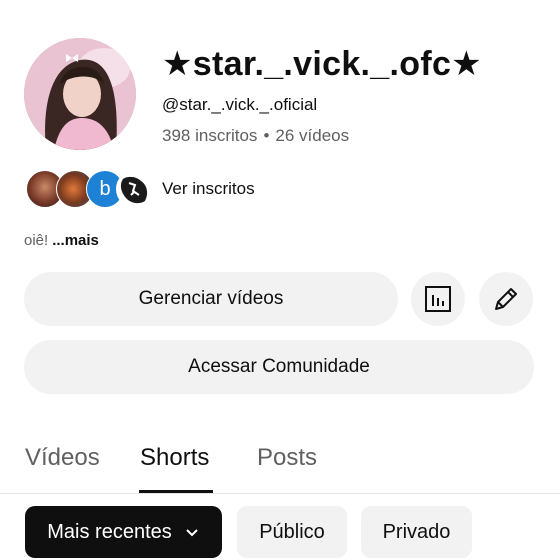 This screenshot has width=560, height=560. Describe the element at coordinates (192, 532) in the screenshot. I see `chevron-down-icon` at that location.